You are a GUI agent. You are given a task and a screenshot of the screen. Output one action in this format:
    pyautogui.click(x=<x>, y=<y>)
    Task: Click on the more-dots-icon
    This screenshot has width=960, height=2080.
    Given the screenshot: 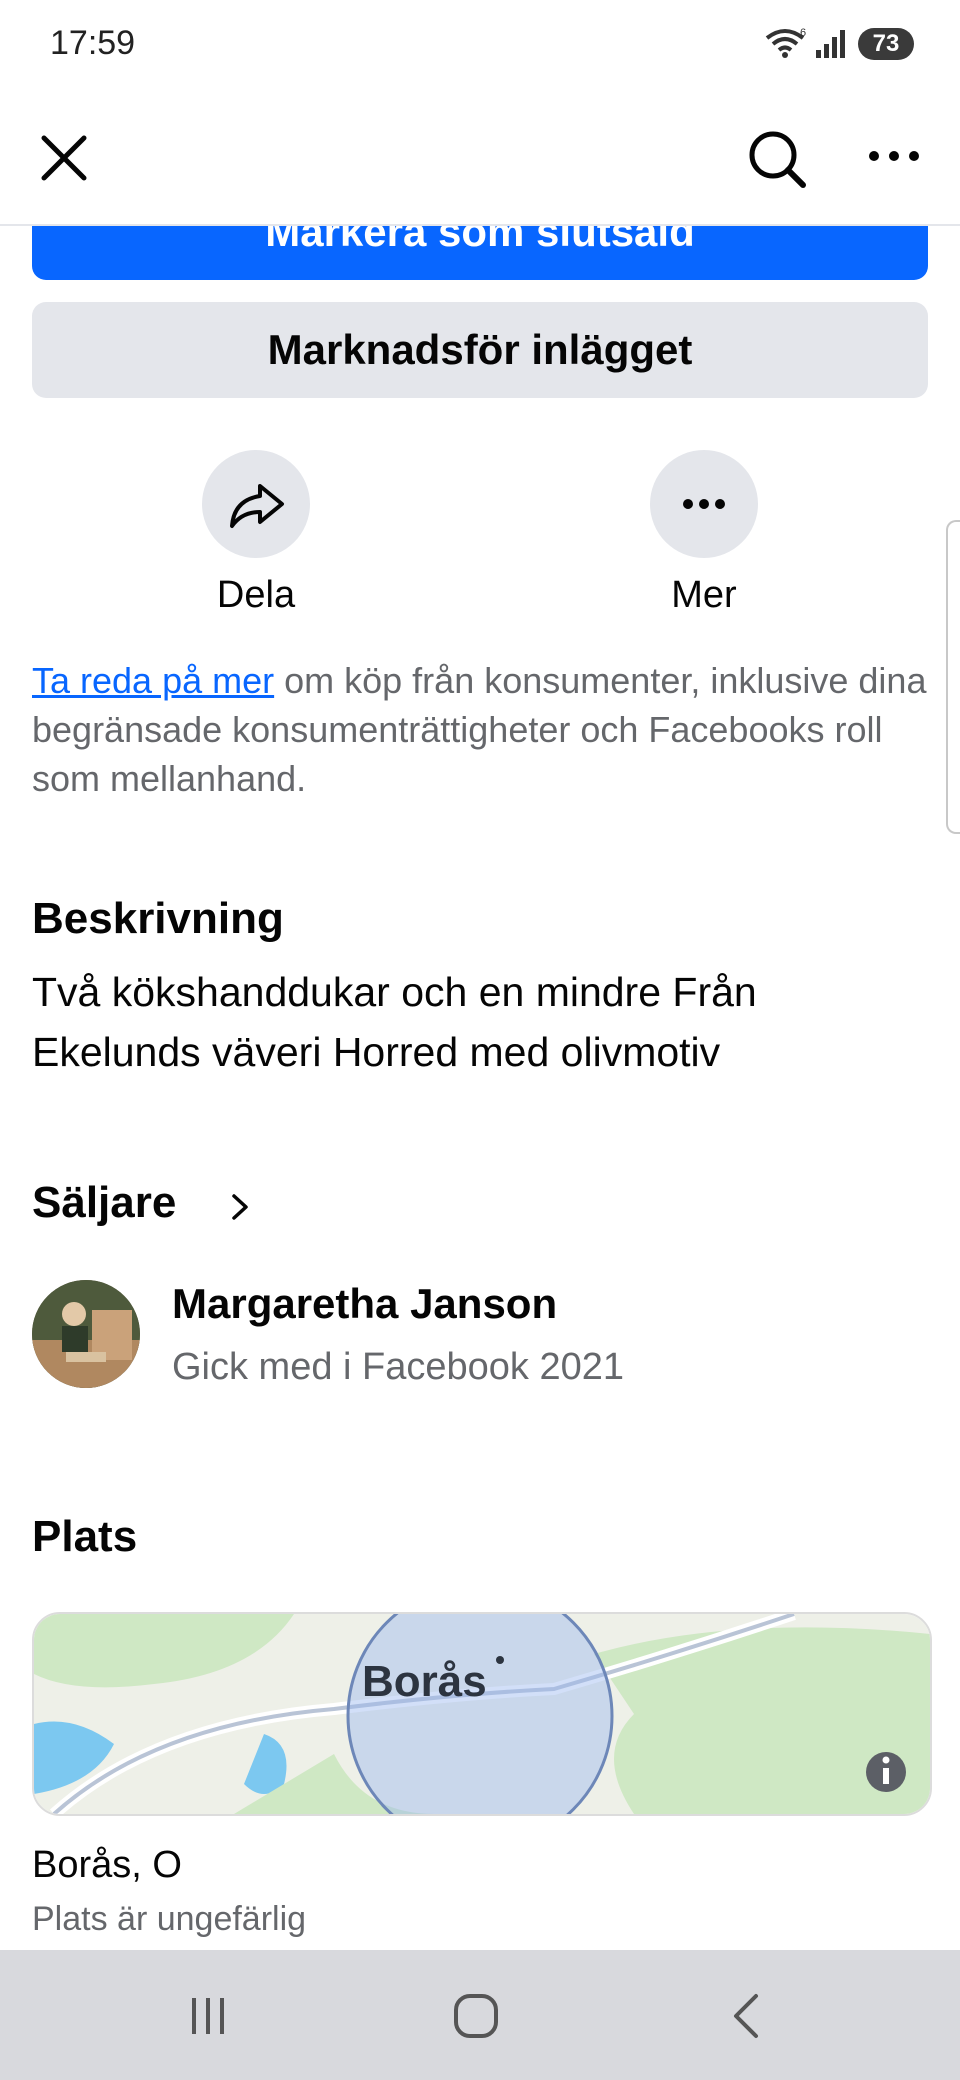 What is the action you would take?
    pyautogui.click(x=704, y=504)
    